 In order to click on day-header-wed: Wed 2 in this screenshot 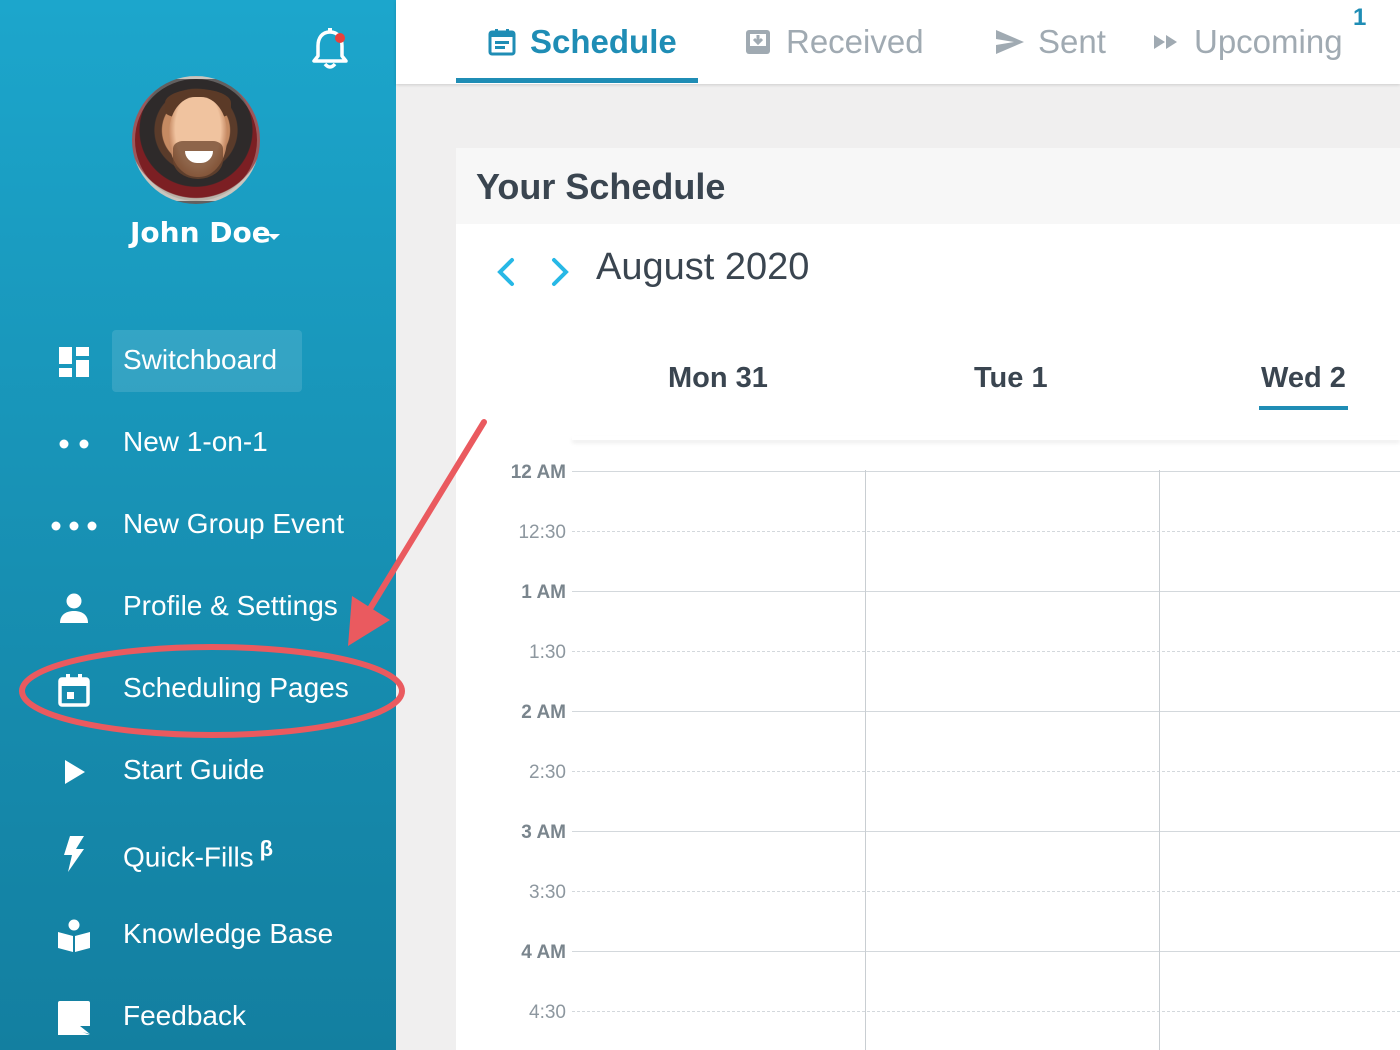, I will do `click(1303, 386)`.